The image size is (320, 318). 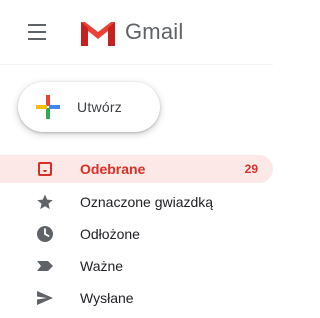 What do you see at coordinates (37, 32) in the screenshot?
I see `hamburger-menu-icon` at bounding box center [37, 32].